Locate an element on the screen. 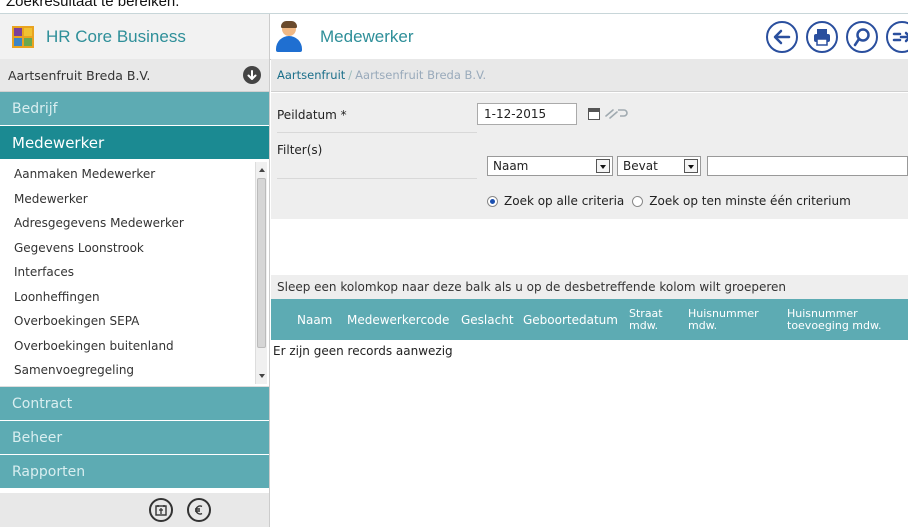 The width and height of the screenshot is (908, 527). scrollbar-thumb is located at coordinates (261, 263).